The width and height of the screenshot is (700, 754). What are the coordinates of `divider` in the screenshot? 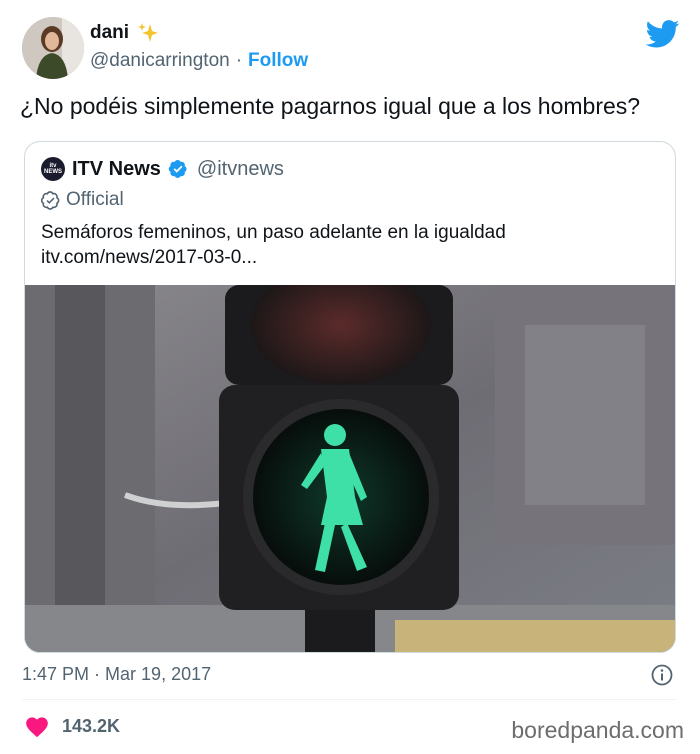 It's located at (349, 699).